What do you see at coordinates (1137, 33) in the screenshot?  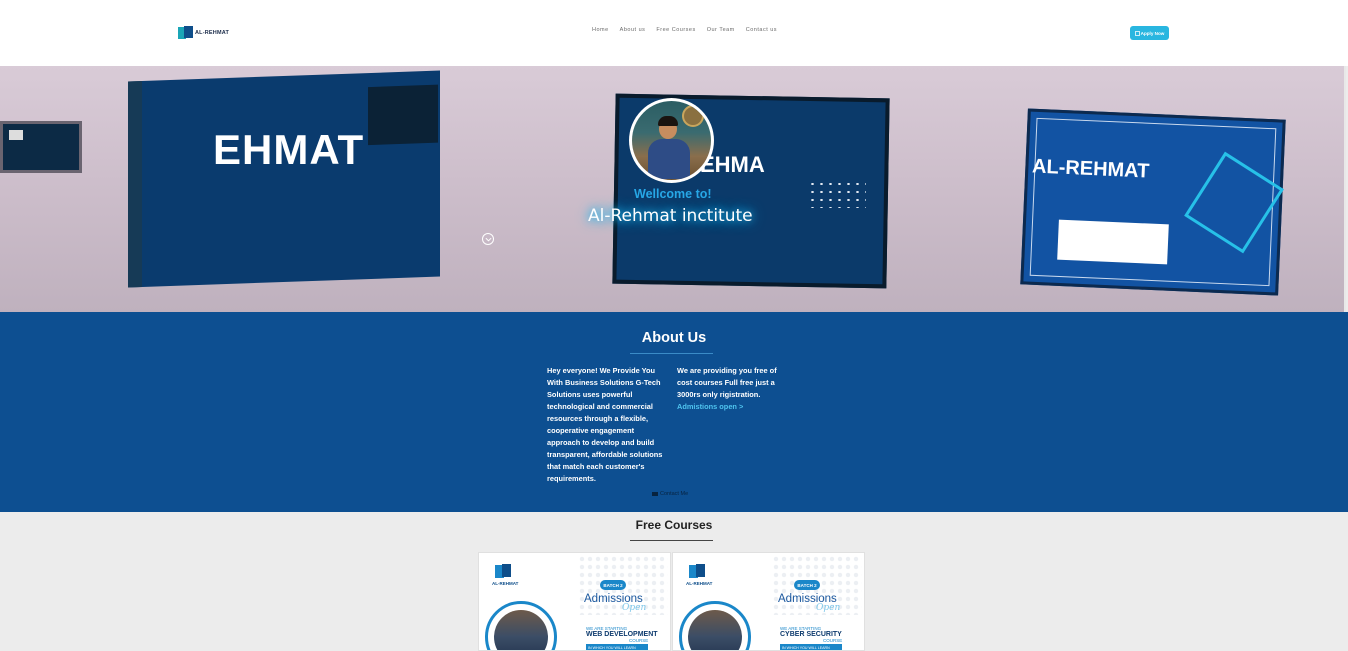 I see `apply-icon` at bounding box center [1137, 33].